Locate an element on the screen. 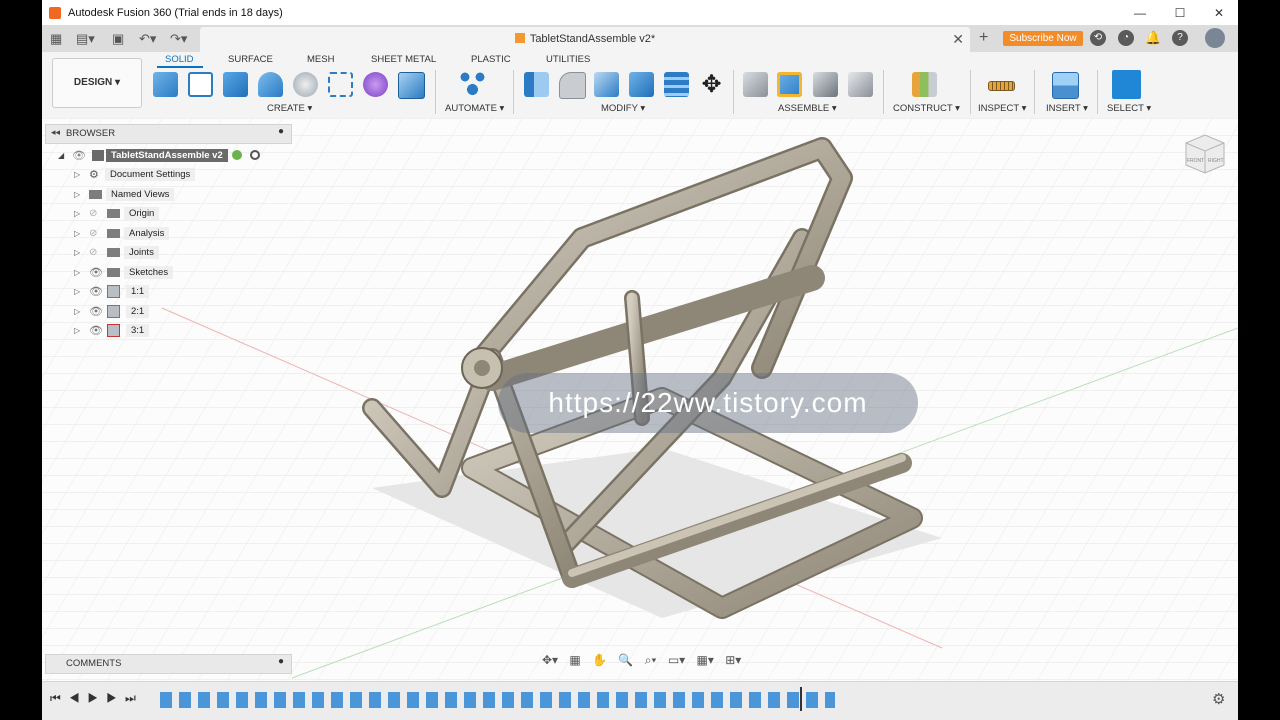 Image resolution: width=1280 pixels, height=720 pixels. timeline-features is located at coordinates (497, 700).